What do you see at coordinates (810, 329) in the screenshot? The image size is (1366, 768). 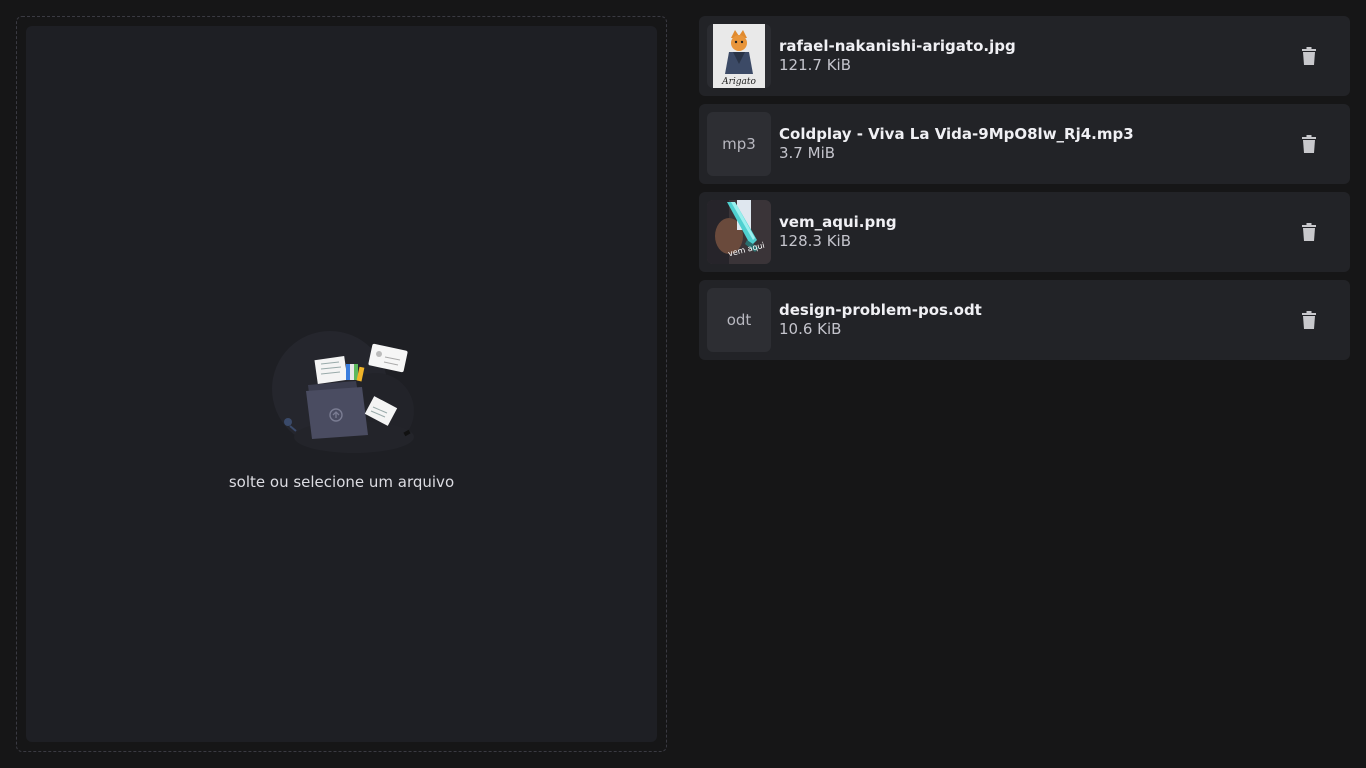 I see `file-size: 10.6 KiB` at bounding box center [810, 329].